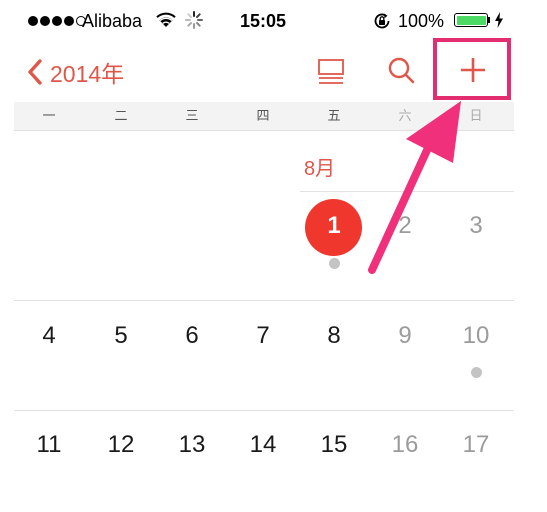 This screenshot has height=512, width=547. What do you see at coordinates (263, 336) in the screenshot?
I see `day-cell: 7` at bounding box center [263, 336].